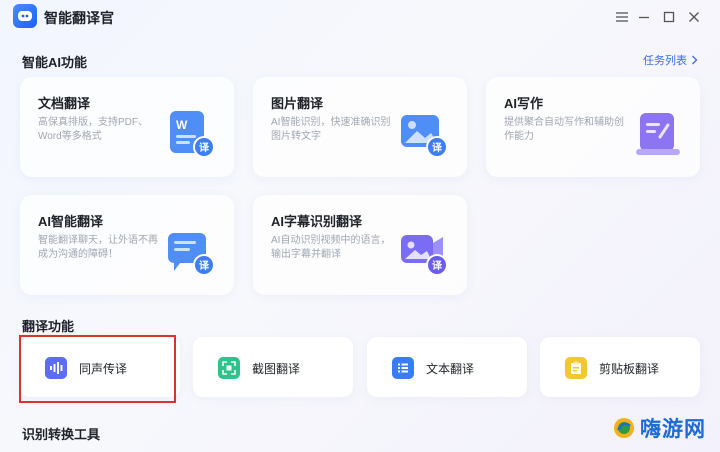  I want to click on translator-logo-icon, so click(25, 16).